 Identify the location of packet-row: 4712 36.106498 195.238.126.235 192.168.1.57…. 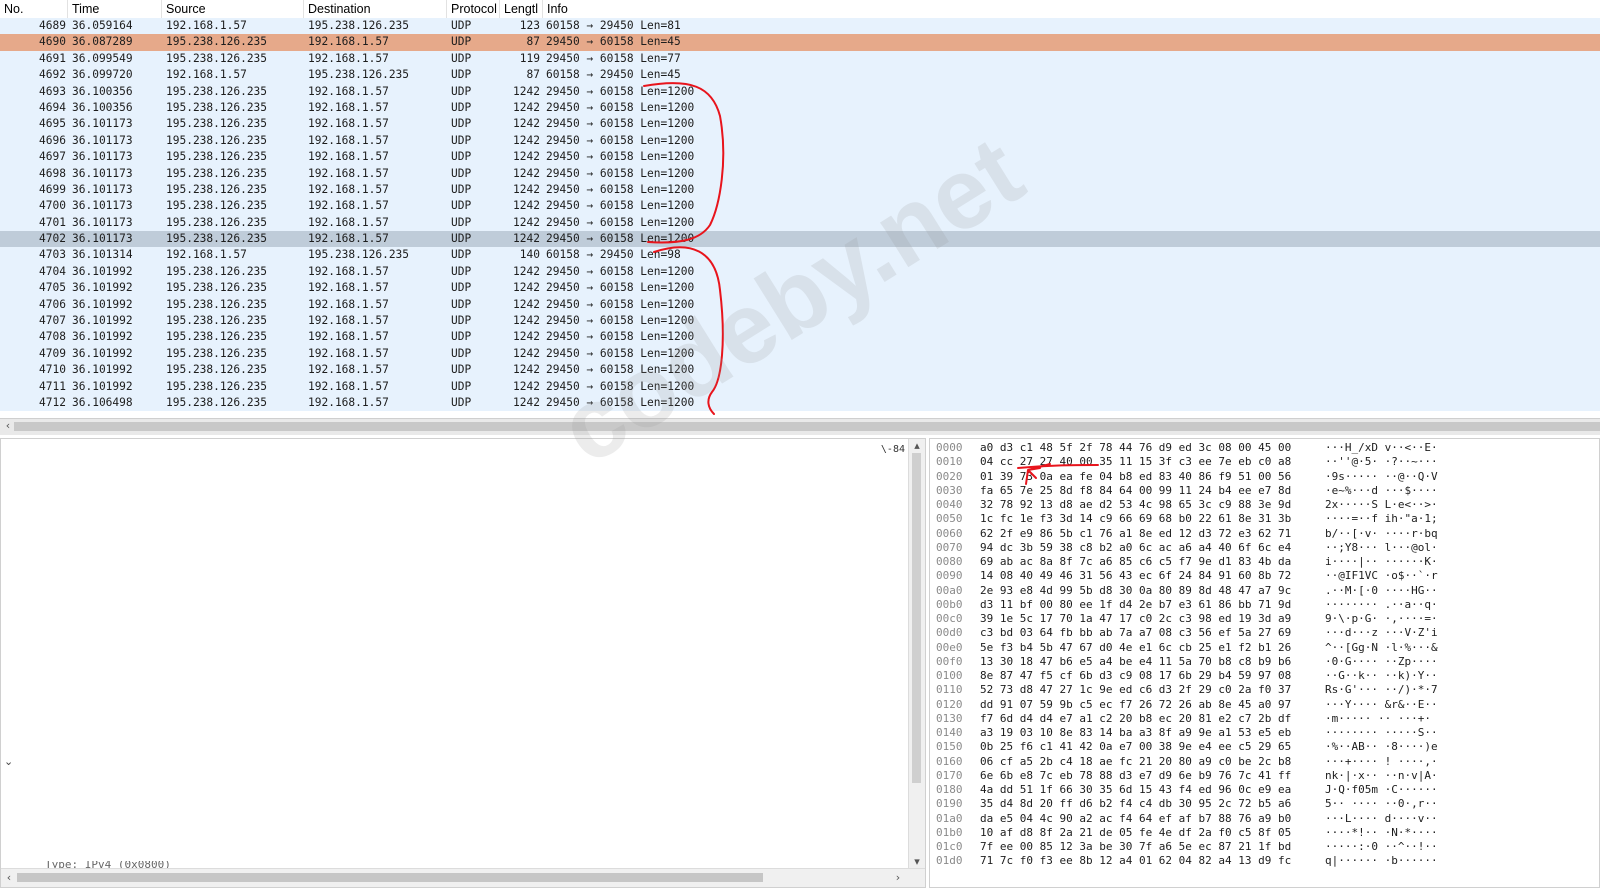
(800, 403).